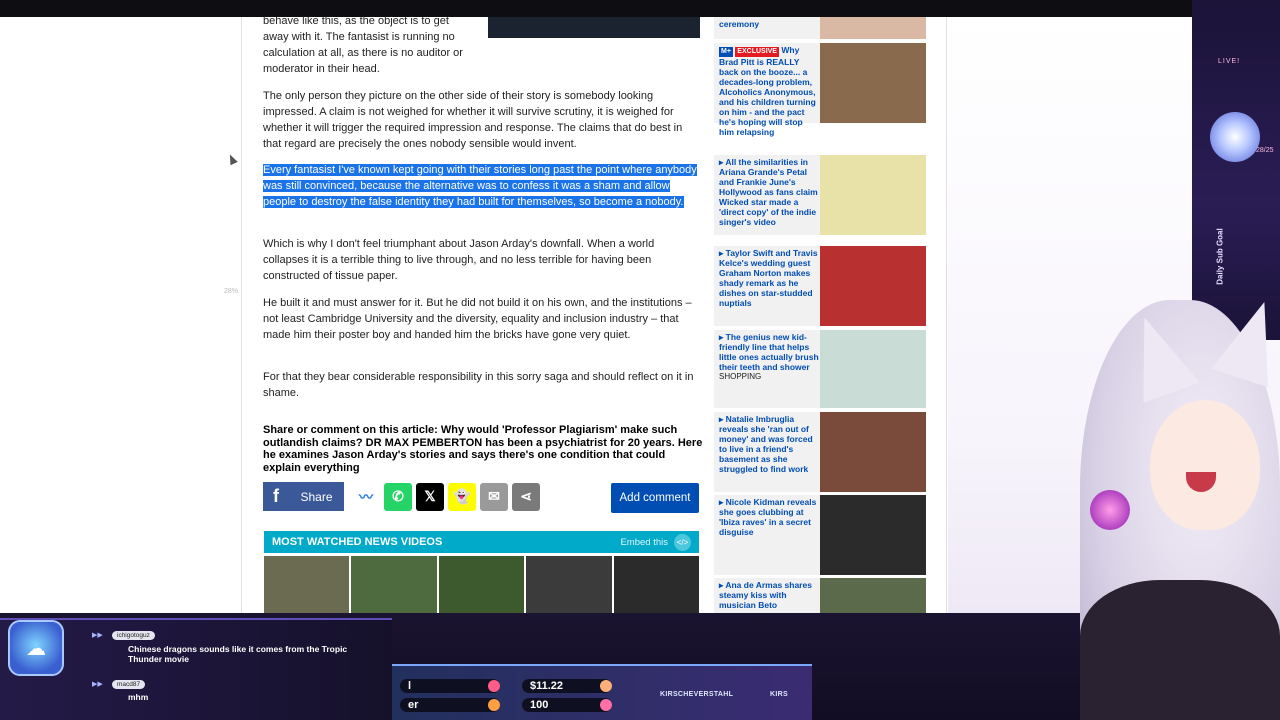  Describe the element at coordinates (644, 542) in the screenshot. I see `embed-label: Embed this` at that location.